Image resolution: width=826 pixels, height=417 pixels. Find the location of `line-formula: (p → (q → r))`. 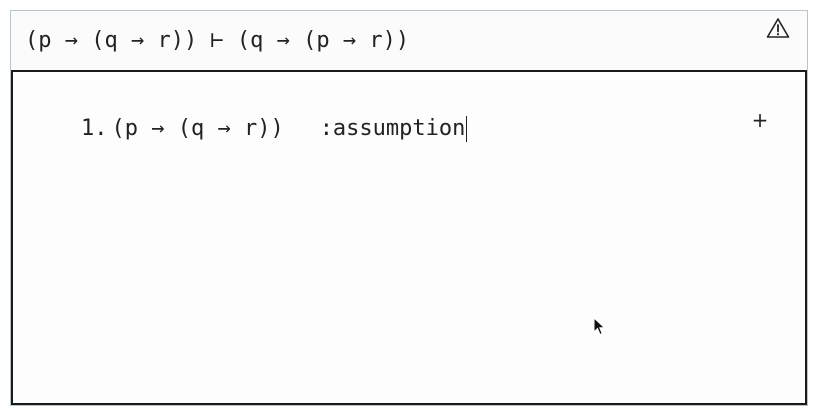

line-formula: (p → (q → r)) is located at coordinates (197, 128).